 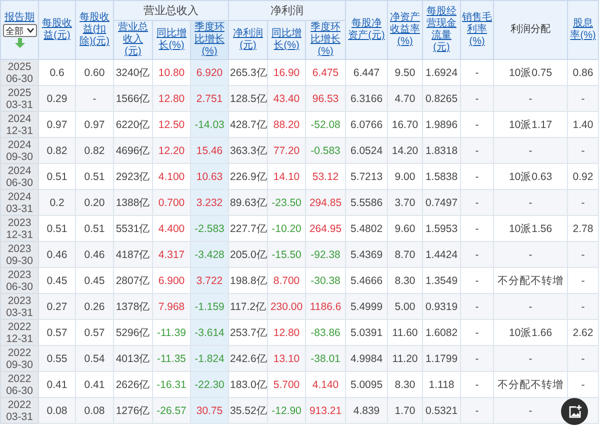 I want to click on table-cell: 16.90, so click(x=287, y=73).